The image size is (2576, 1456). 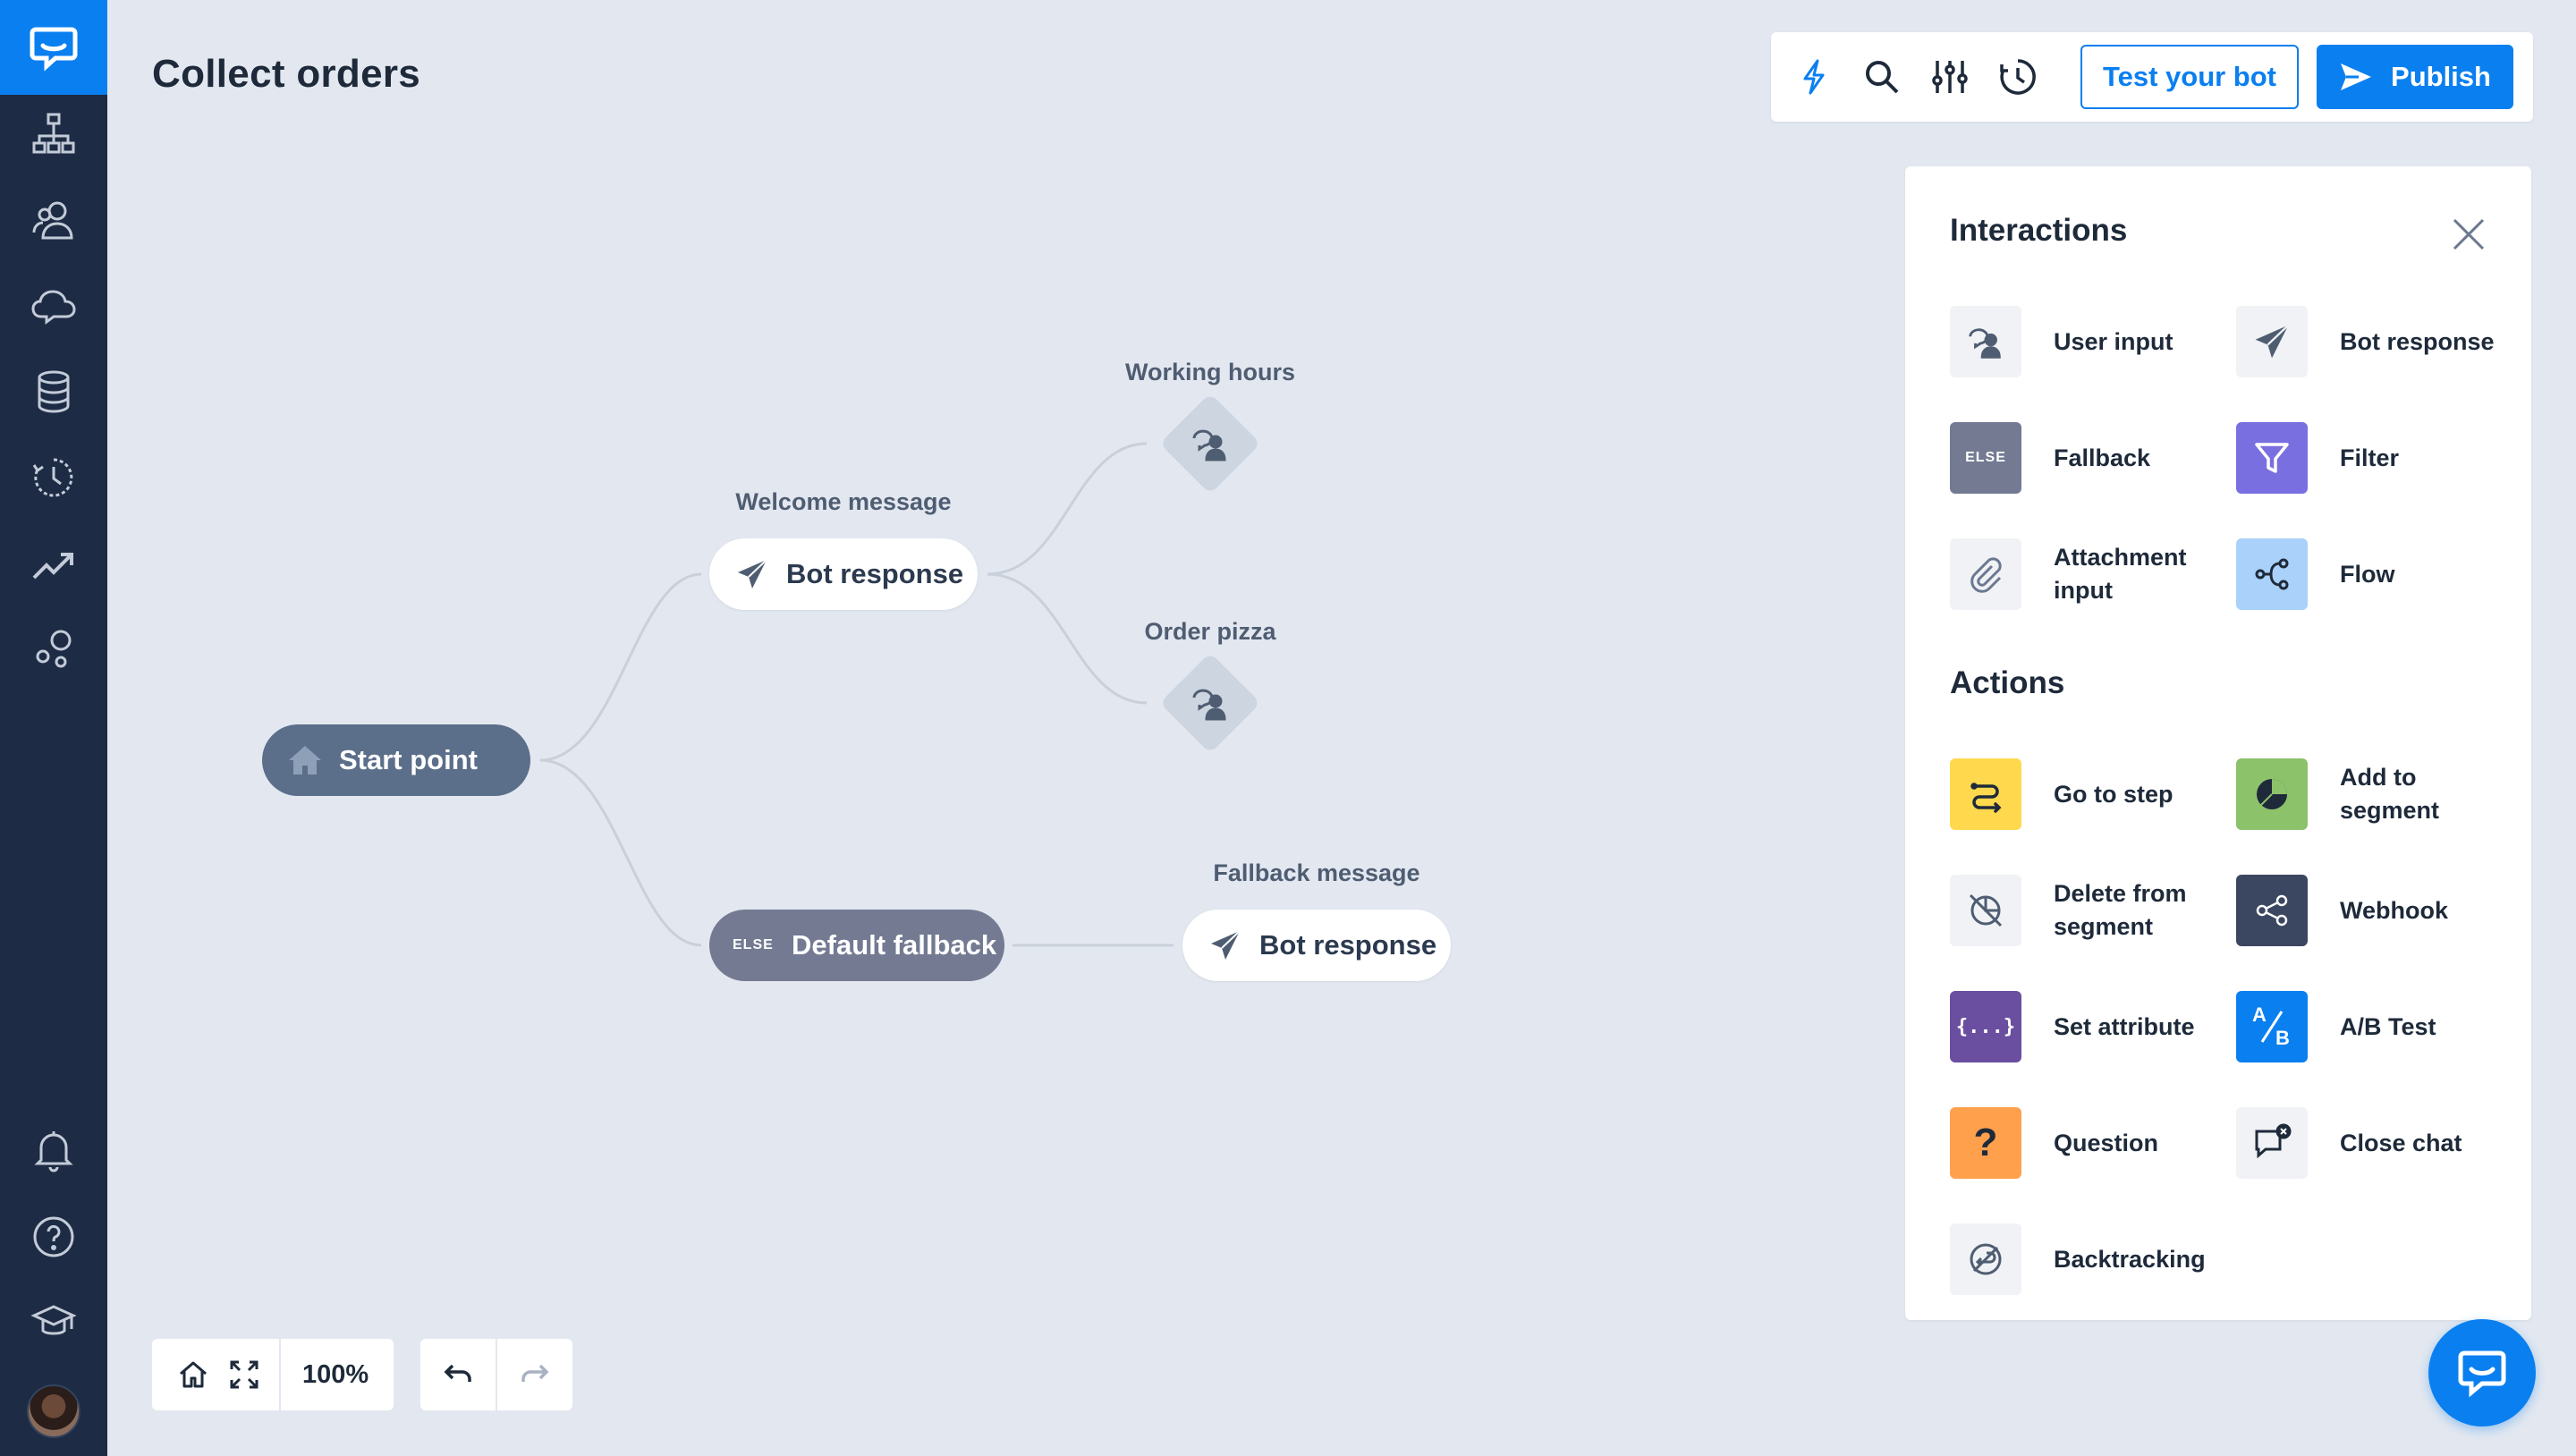 I want to click on ab-test-icon: A B, so click(x=2272, y=1026).